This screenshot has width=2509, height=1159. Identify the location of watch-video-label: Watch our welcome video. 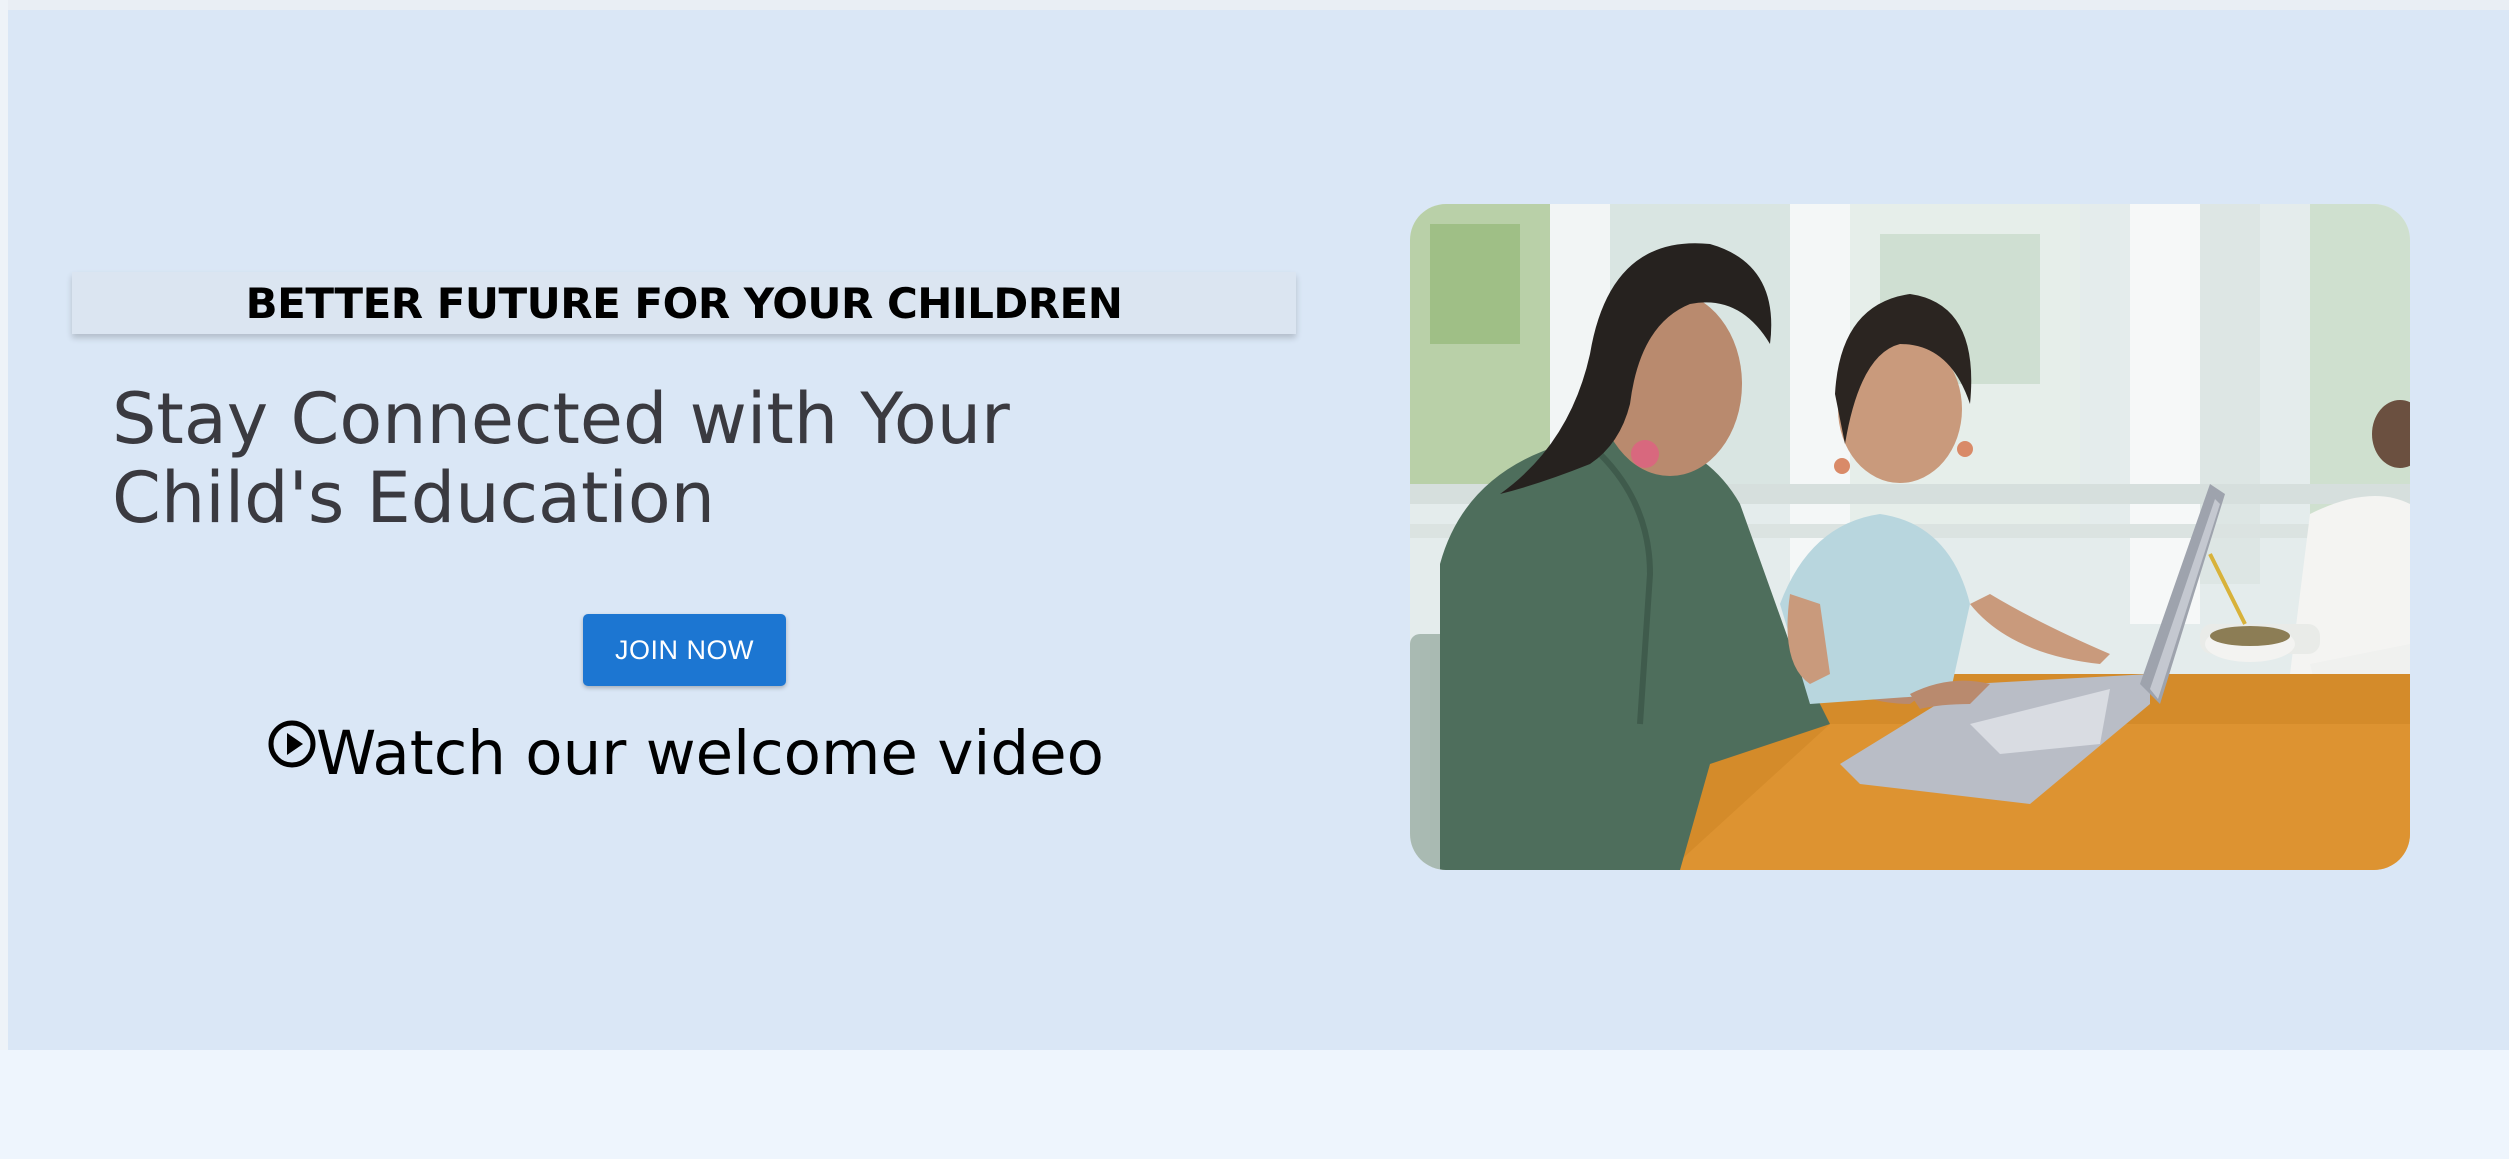
(710, 753).